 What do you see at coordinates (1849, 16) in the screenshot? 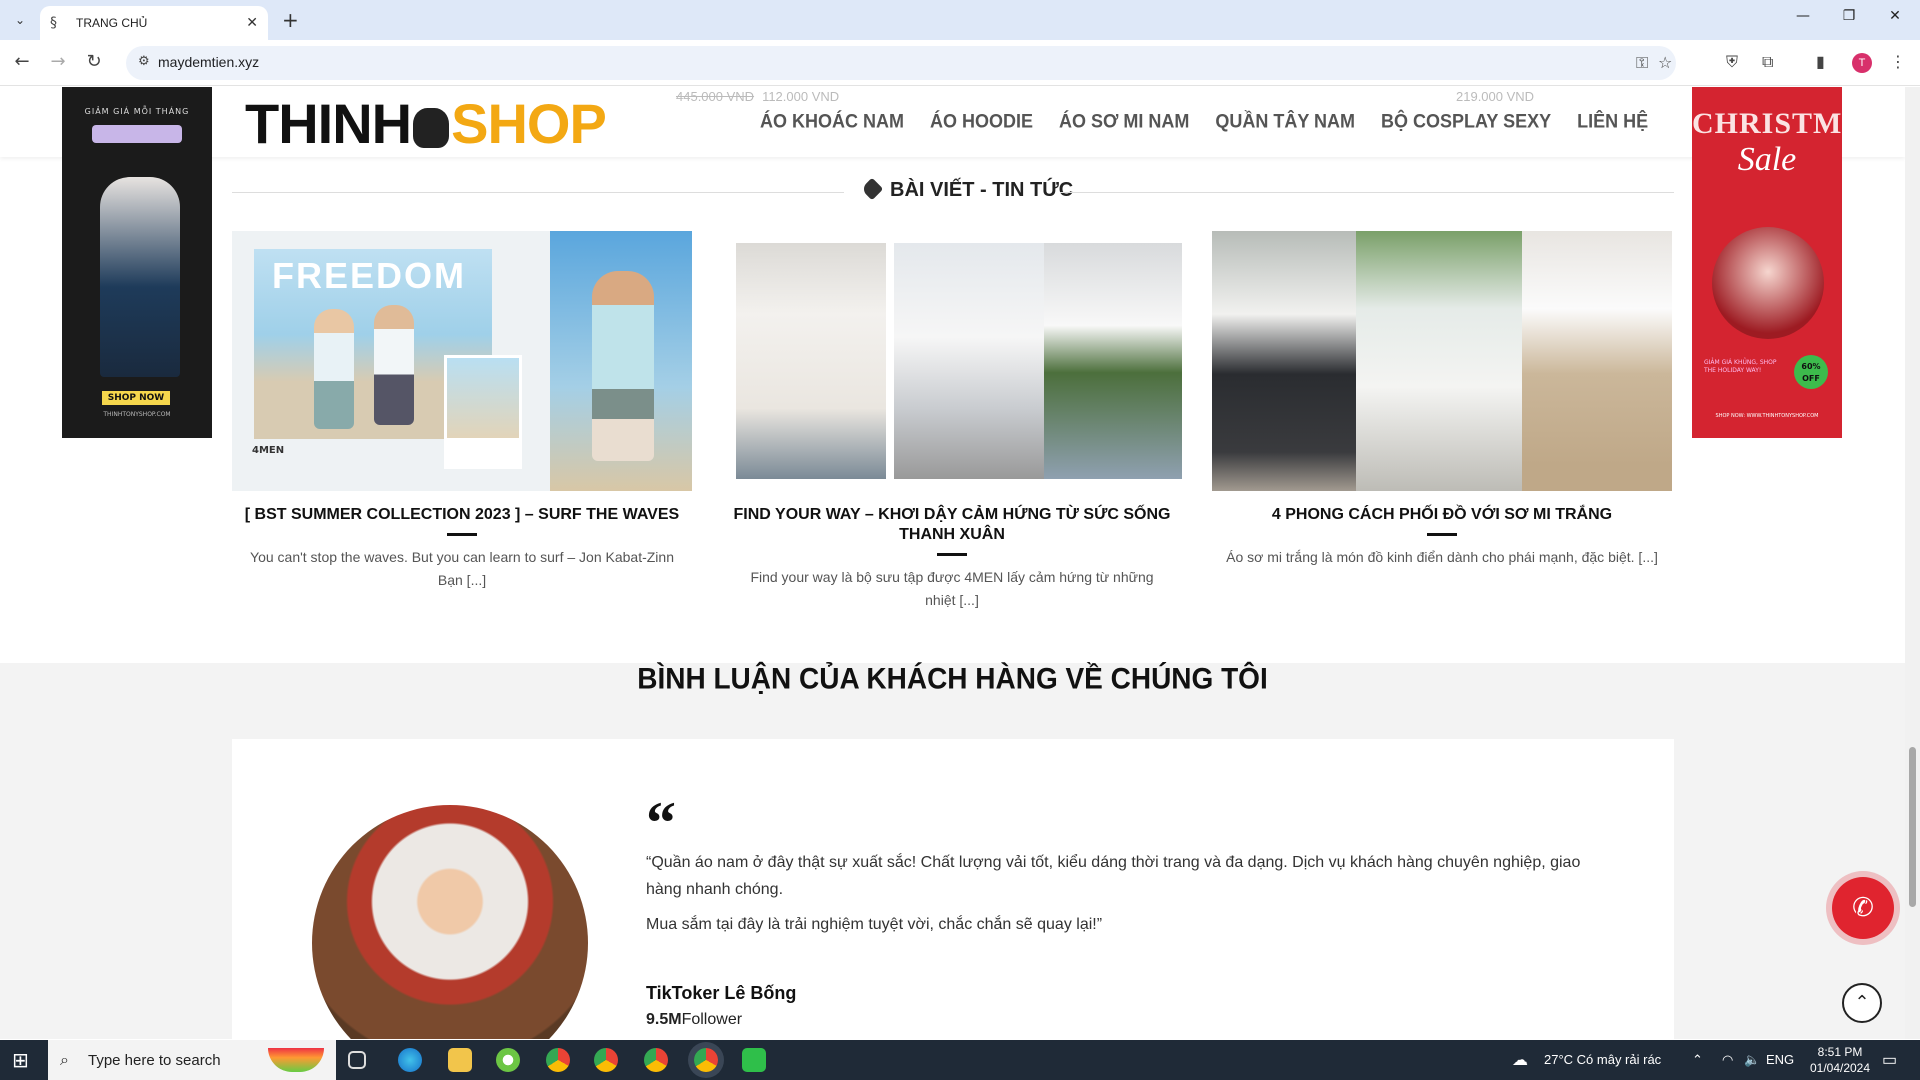
I see `restore-icon: ❐` at bounding box center [1849, 16].